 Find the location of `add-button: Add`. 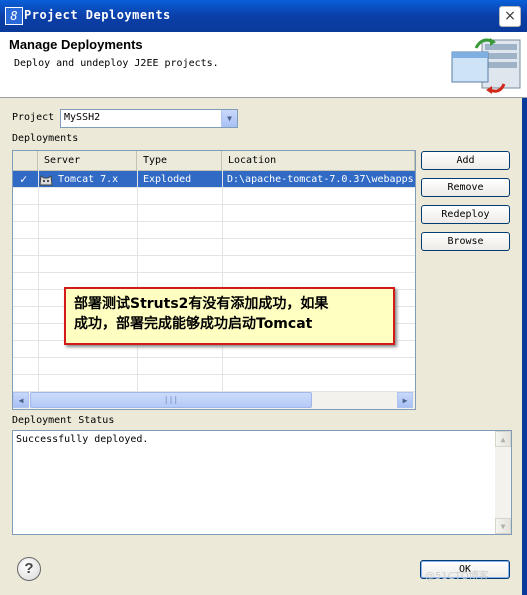

add-button: Add is located at coordinates (465, 160).